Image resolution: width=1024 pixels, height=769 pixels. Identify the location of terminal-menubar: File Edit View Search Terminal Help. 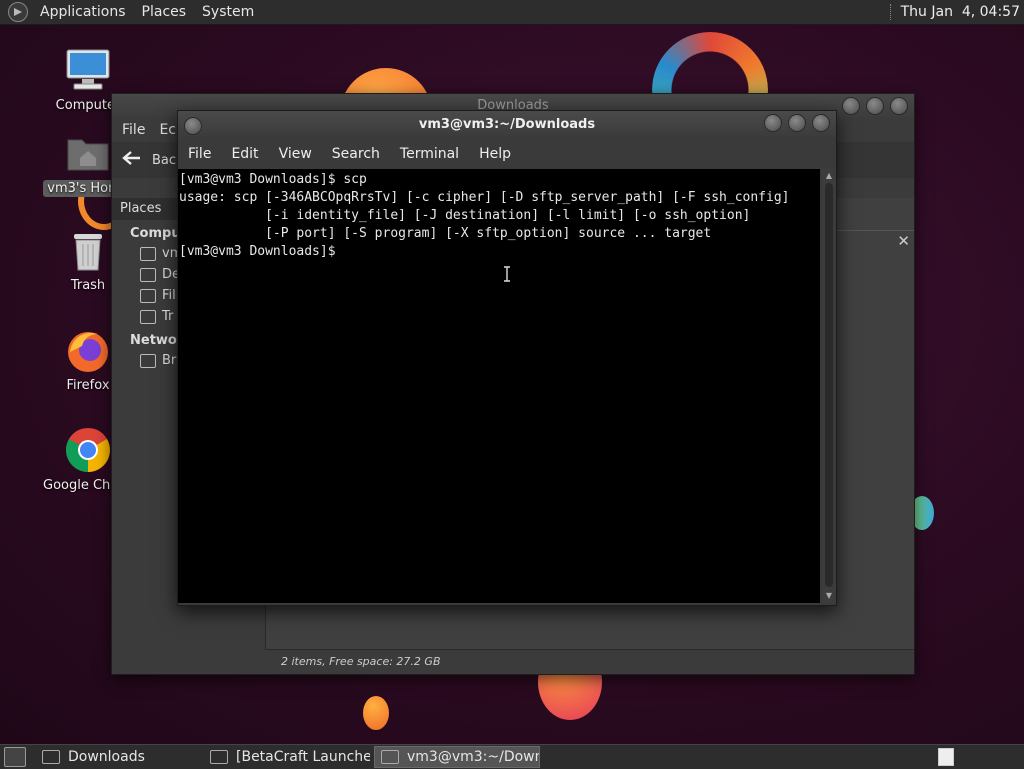
(507, 154).